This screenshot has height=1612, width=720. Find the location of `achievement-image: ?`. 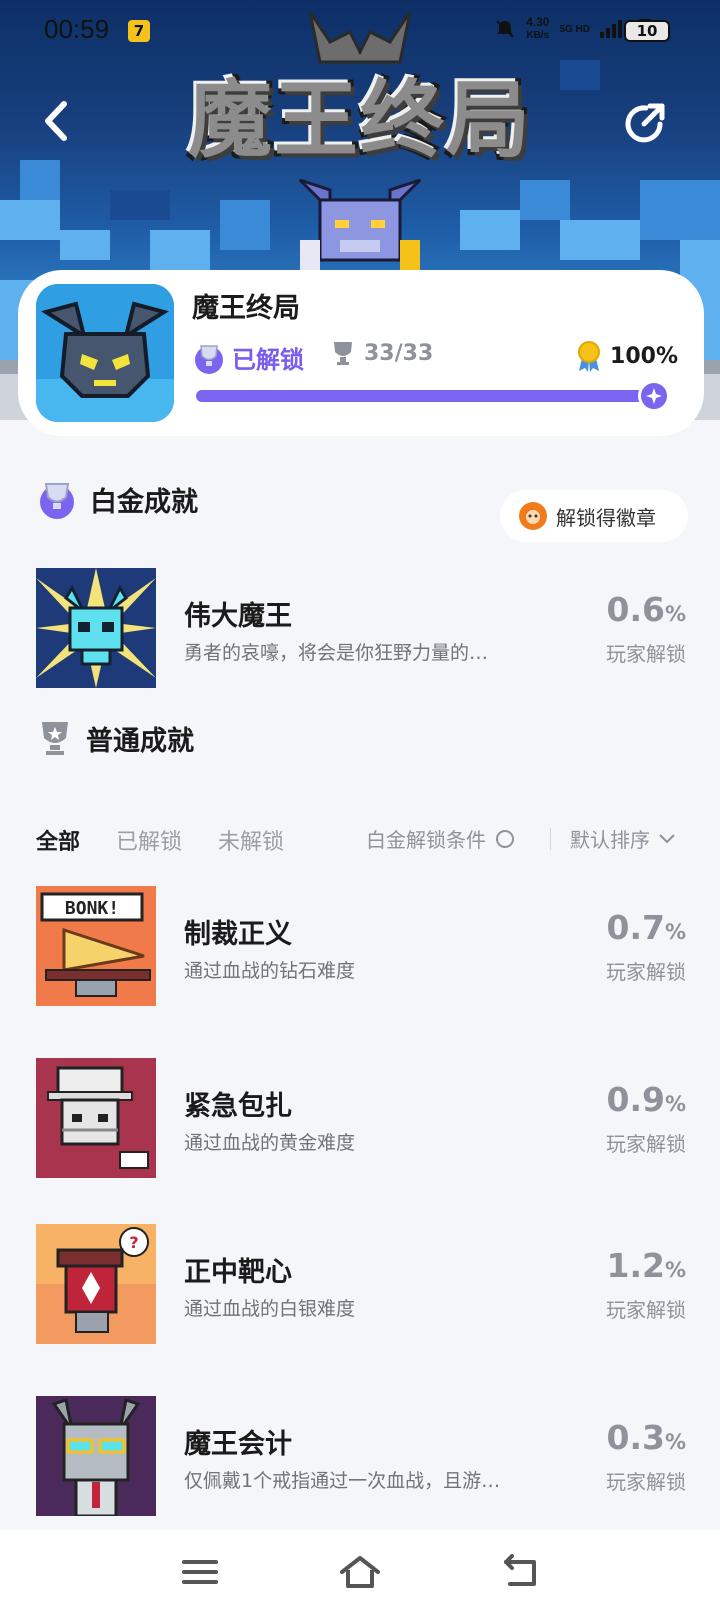

achievement-image: ? is located at coordinates (96, 1284).